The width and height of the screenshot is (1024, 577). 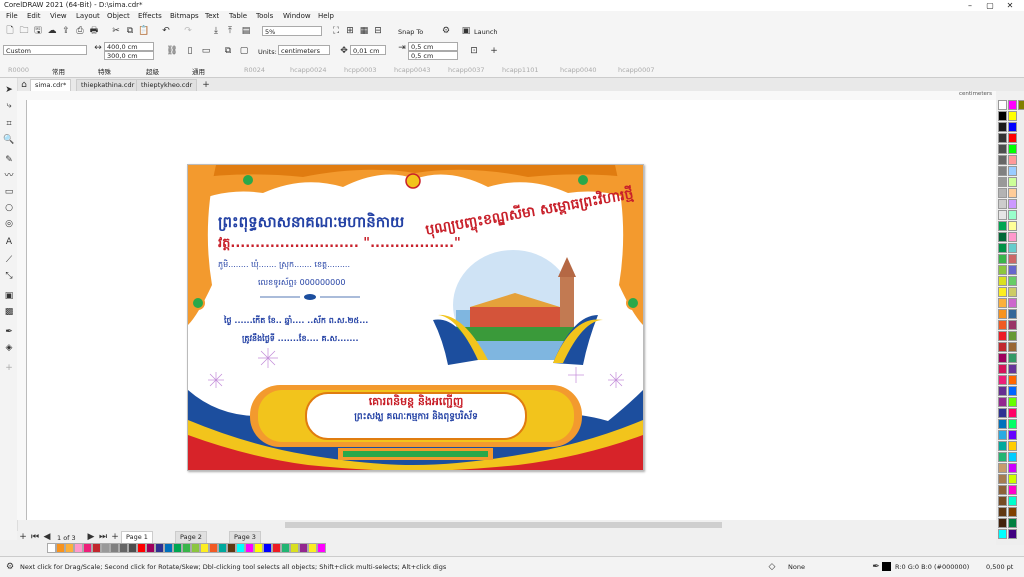 What do you see at coordinates (578, 70) in the screenshot?
I see `macro-hcapp0040: hcapp0040` at bounding box center [578, 70].